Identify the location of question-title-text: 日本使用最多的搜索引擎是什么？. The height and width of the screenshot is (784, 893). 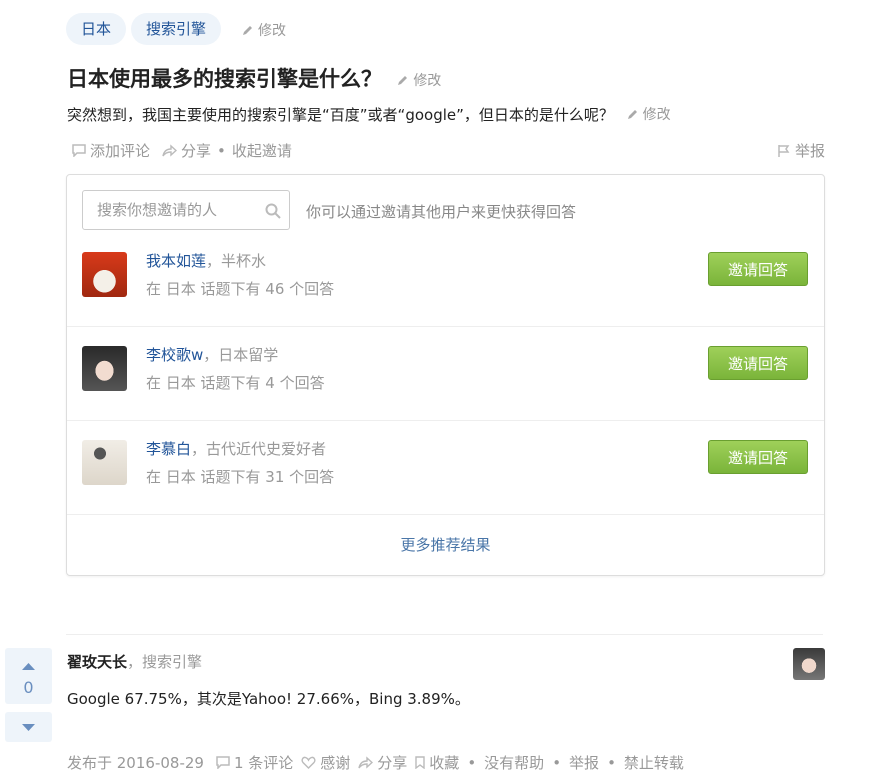
(224, 79).